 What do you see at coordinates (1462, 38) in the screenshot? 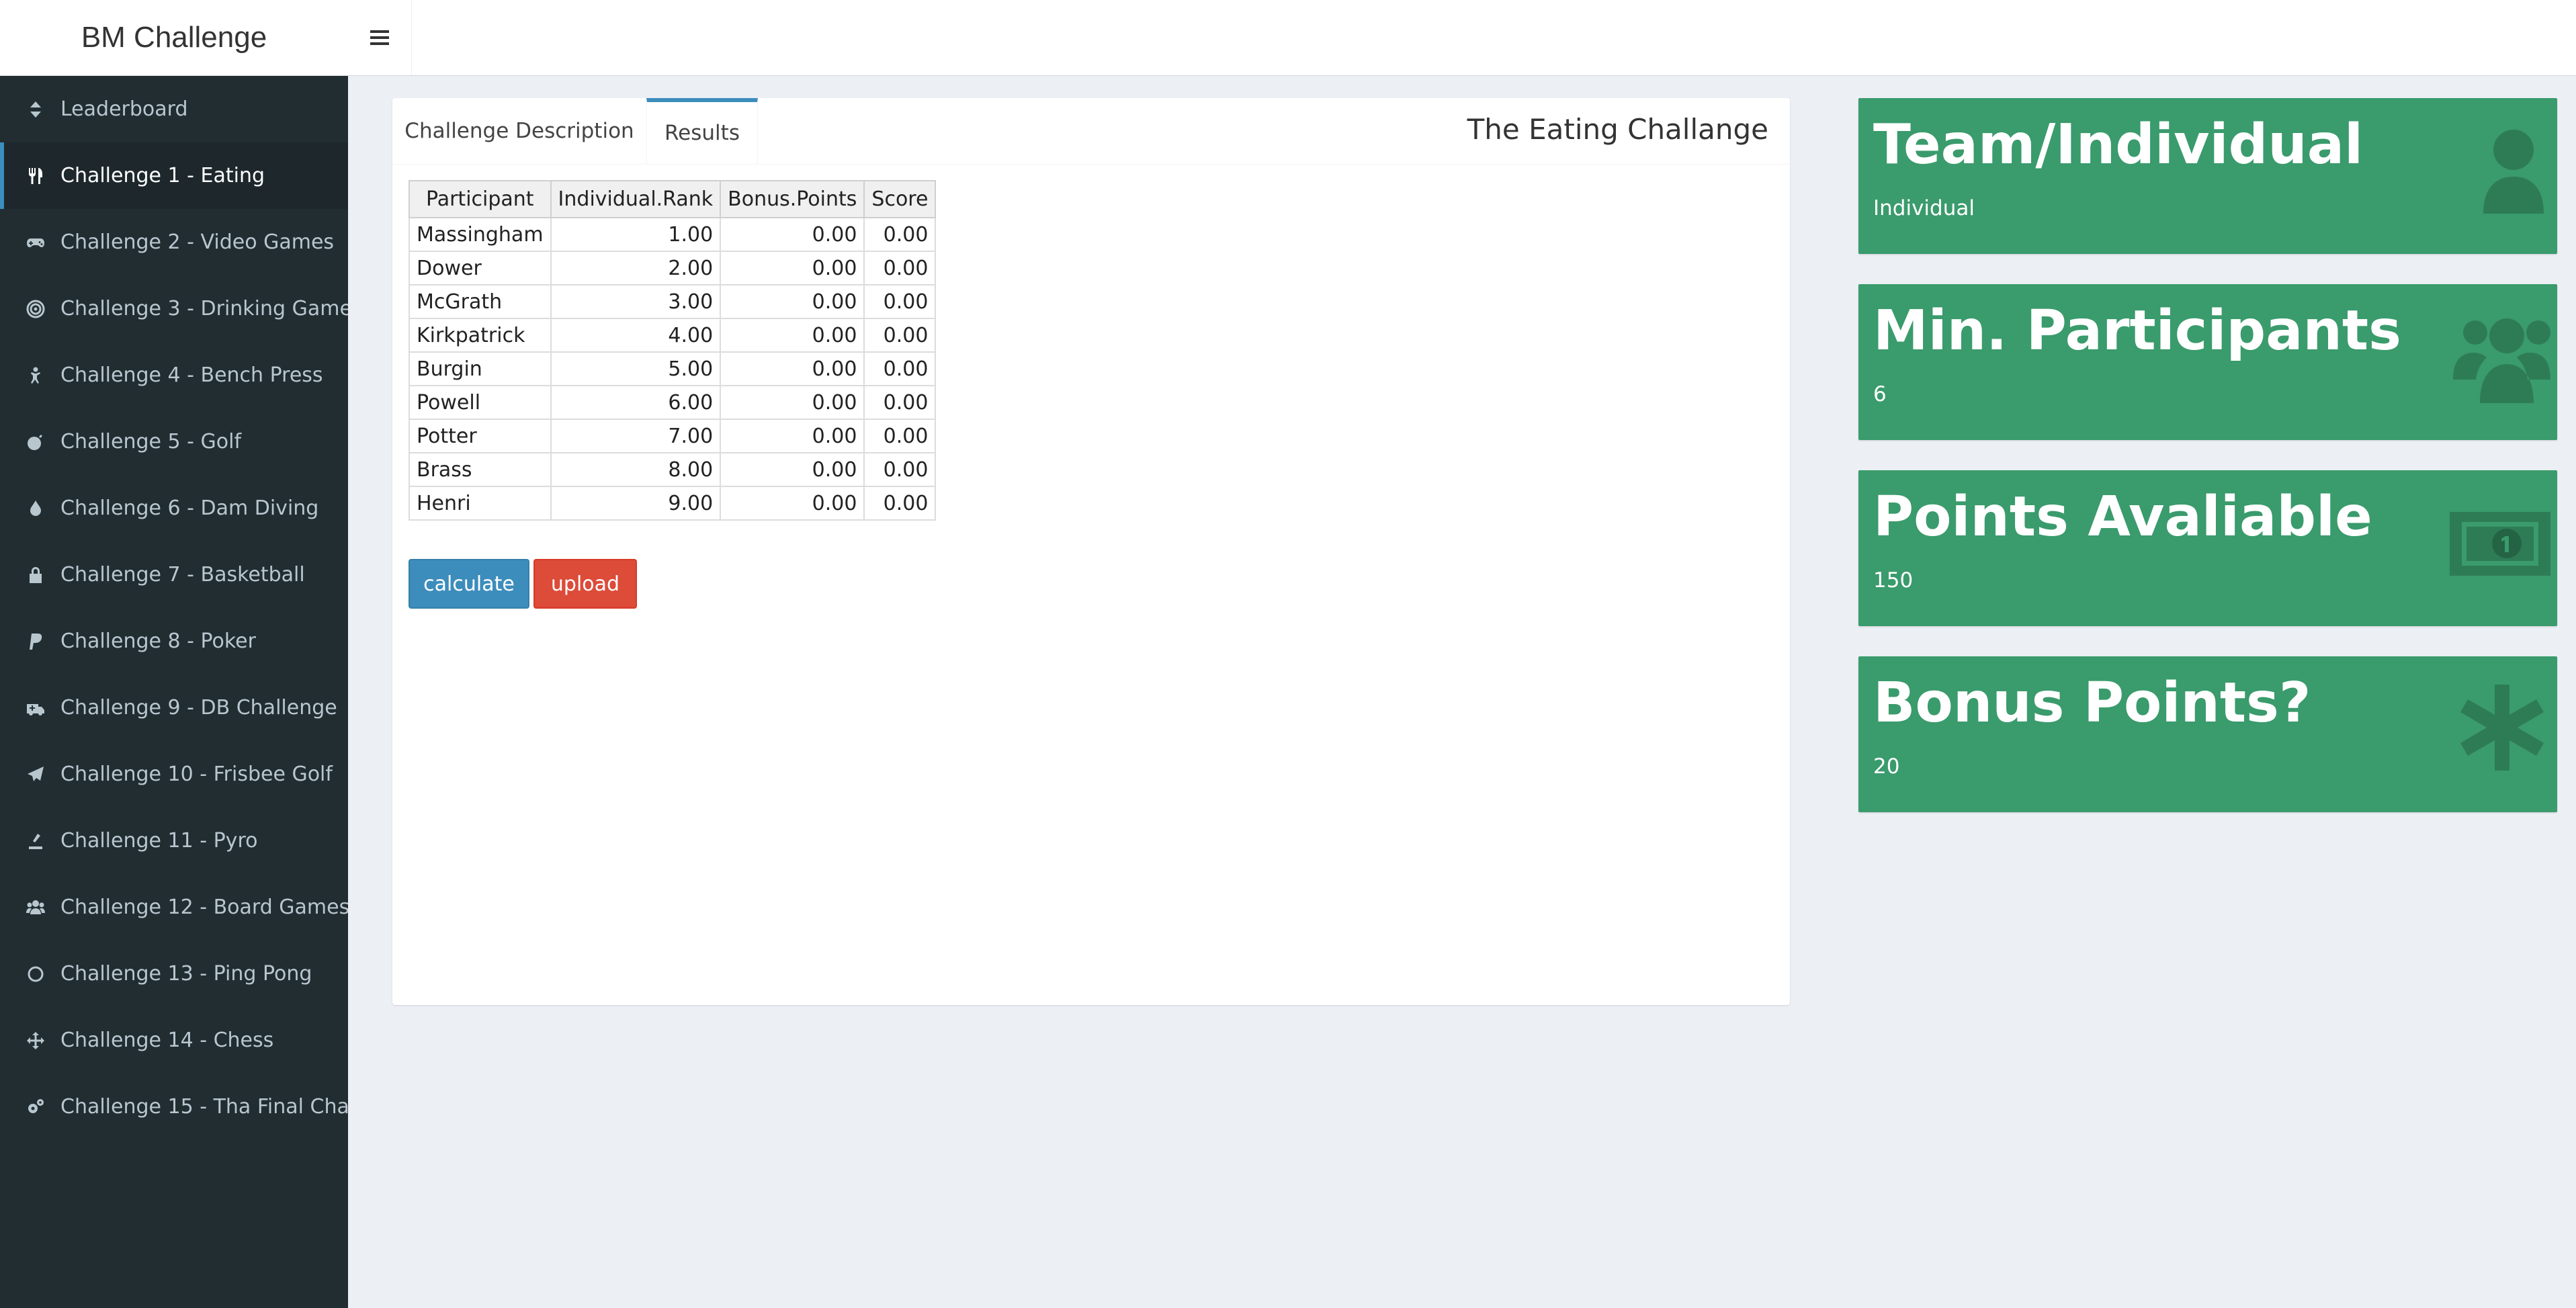
I see `top-navbar` at bounding box center [1462, 38].